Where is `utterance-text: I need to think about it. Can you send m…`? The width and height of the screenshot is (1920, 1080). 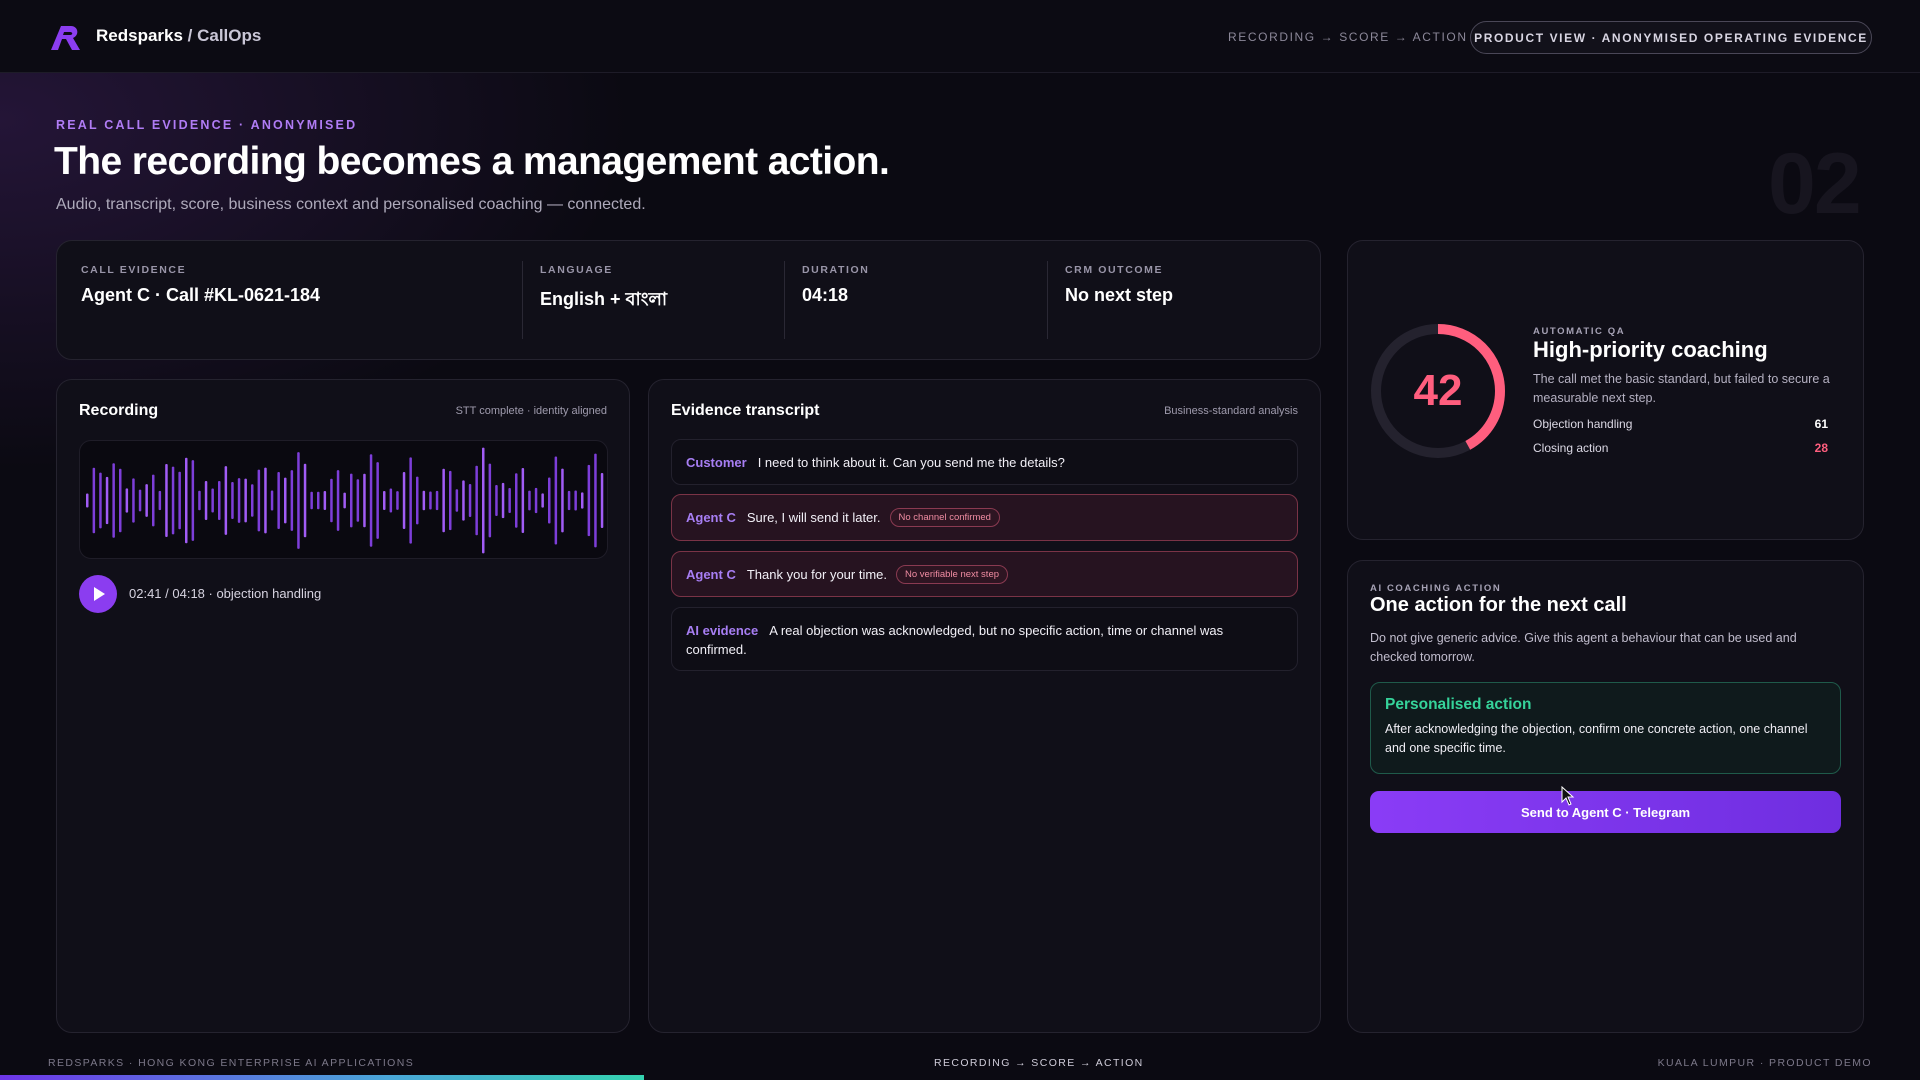
utterance-text: I need to think about it. Can you send m… is located at coordinates (911, 462).